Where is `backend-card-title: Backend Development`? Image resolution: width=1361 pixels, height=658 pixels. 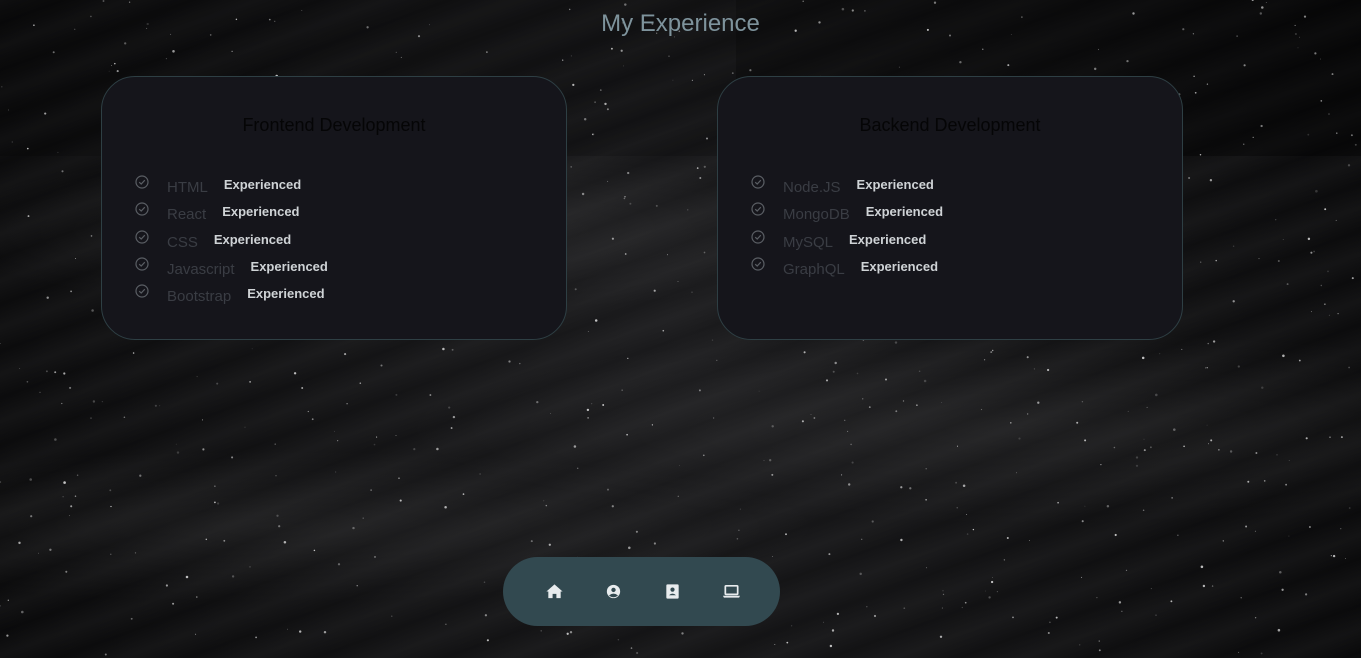
backend-card-title: Backend Development is located at coordinates (950, 125).